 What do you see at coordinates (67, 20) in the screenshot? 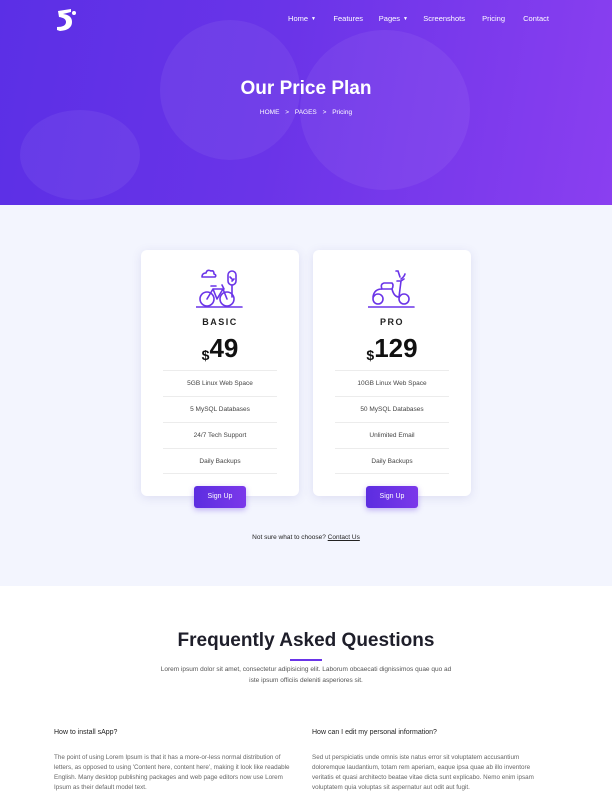
I see `s-logo-icon` at bounding box center [67, 20].